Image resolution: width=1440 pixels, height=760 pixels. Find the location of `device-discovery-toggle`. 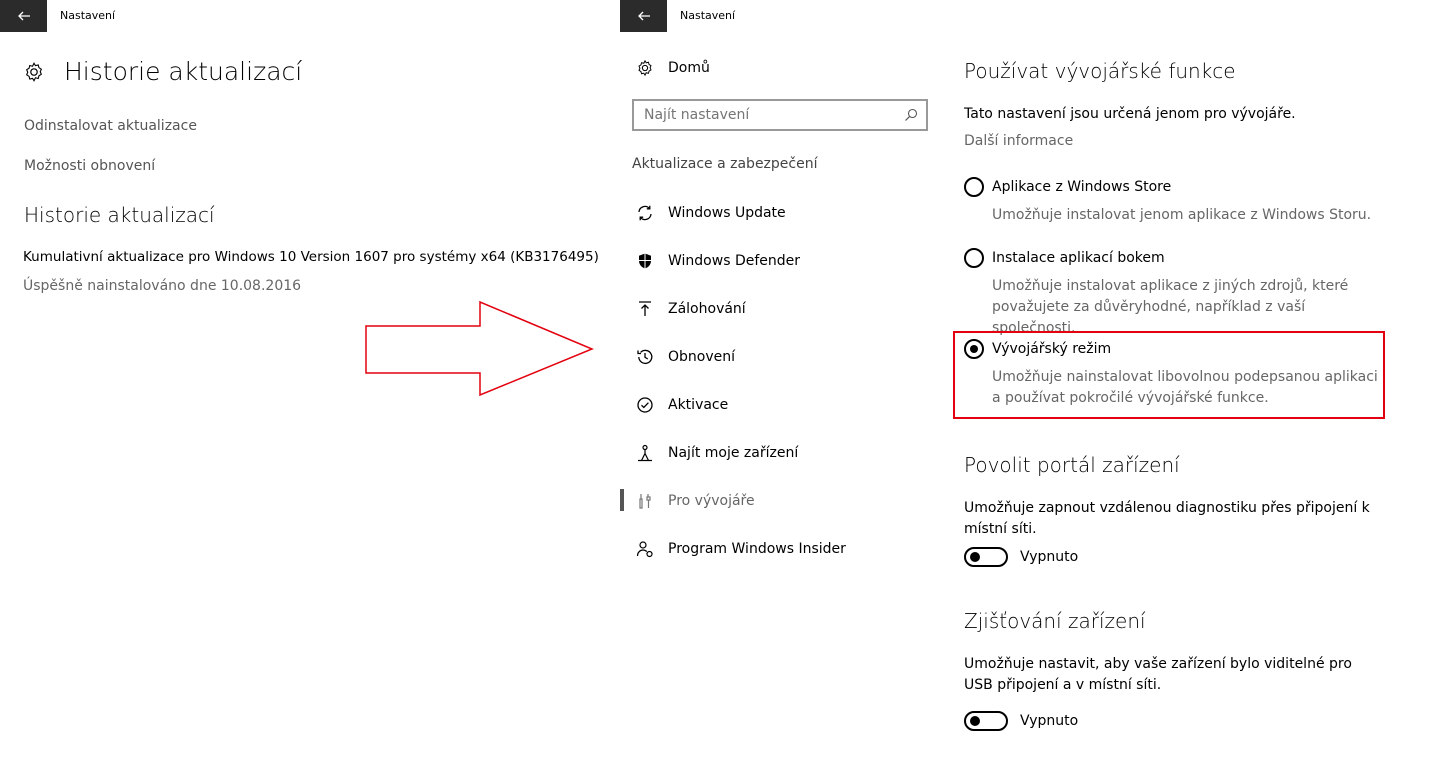

device-discovery-toggle is located at coordinates (986, 721).